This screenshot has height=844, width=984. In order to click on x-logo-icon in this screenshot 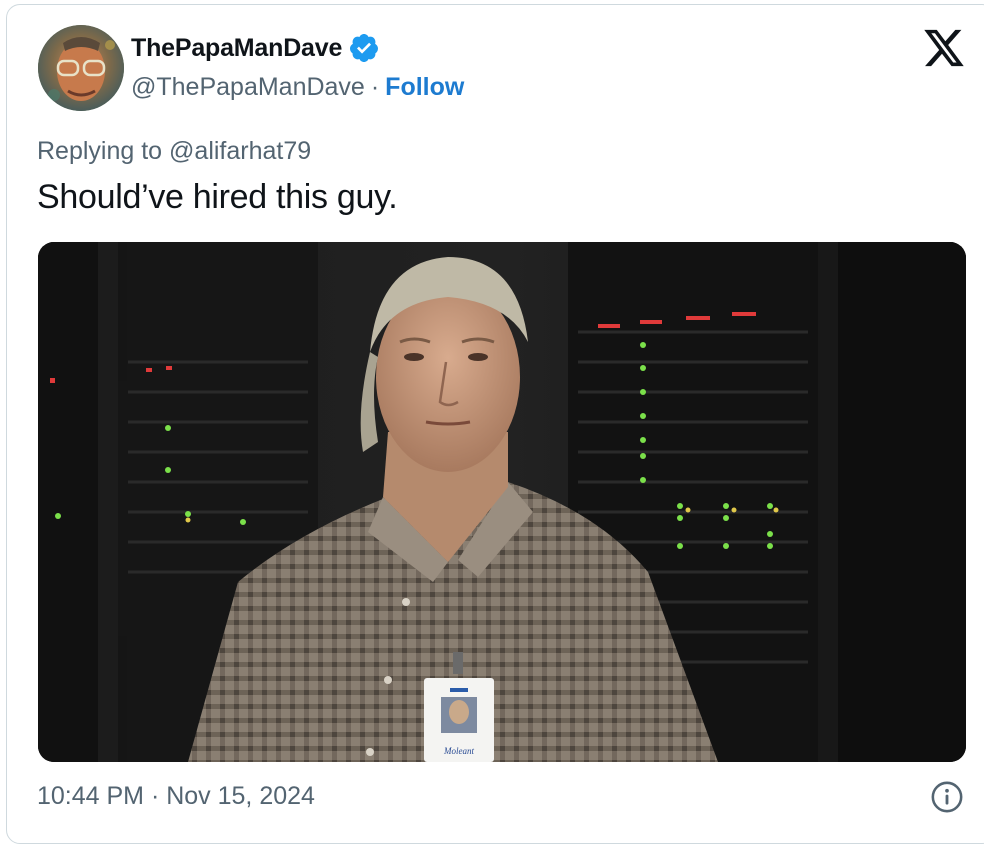, I will do `click(944, 48)`.